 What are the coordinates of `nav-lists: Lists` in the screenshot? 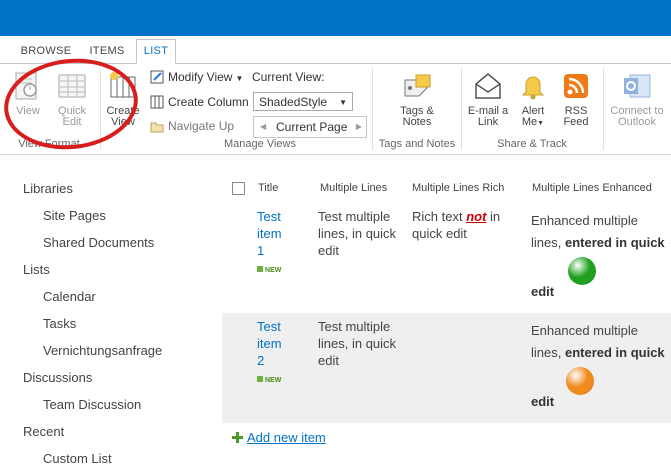 It's located at (36, 269).